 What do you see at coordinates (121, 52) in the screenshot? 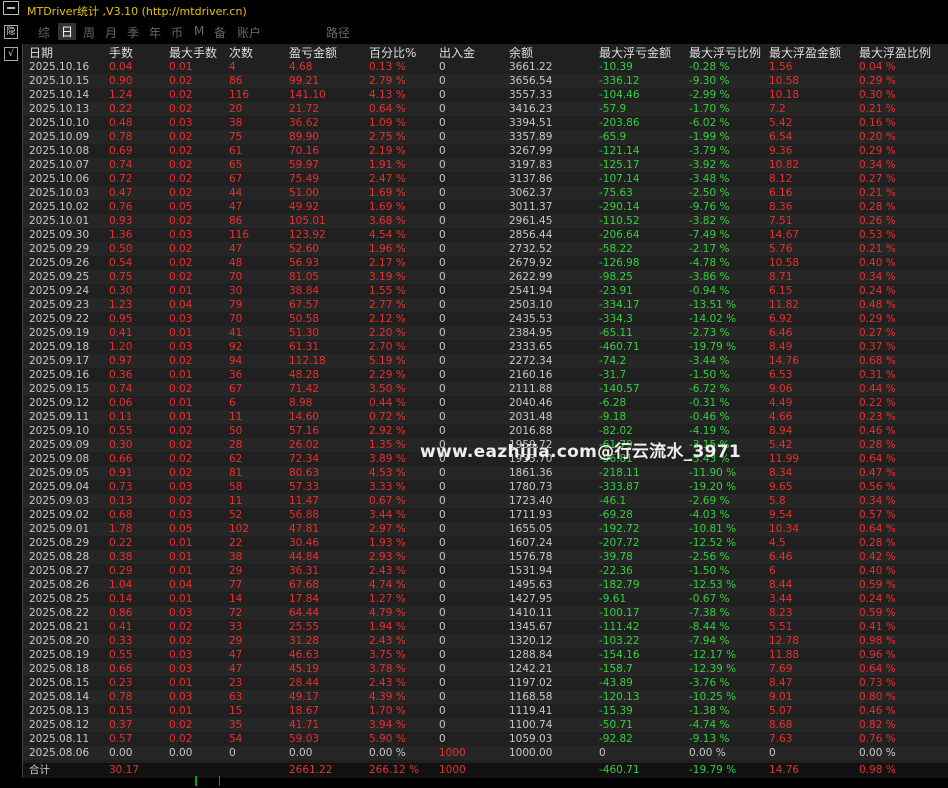
I see `column-header: 手数` at bounding box center [121, 52].